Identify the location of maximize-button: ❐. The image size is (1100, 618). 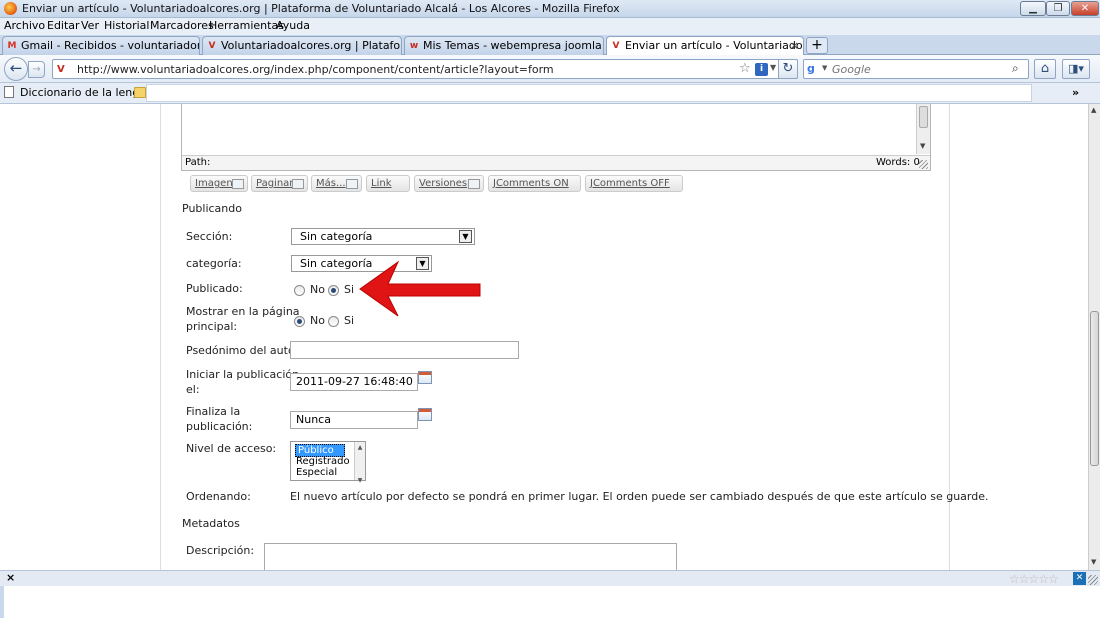
(1058, 8).